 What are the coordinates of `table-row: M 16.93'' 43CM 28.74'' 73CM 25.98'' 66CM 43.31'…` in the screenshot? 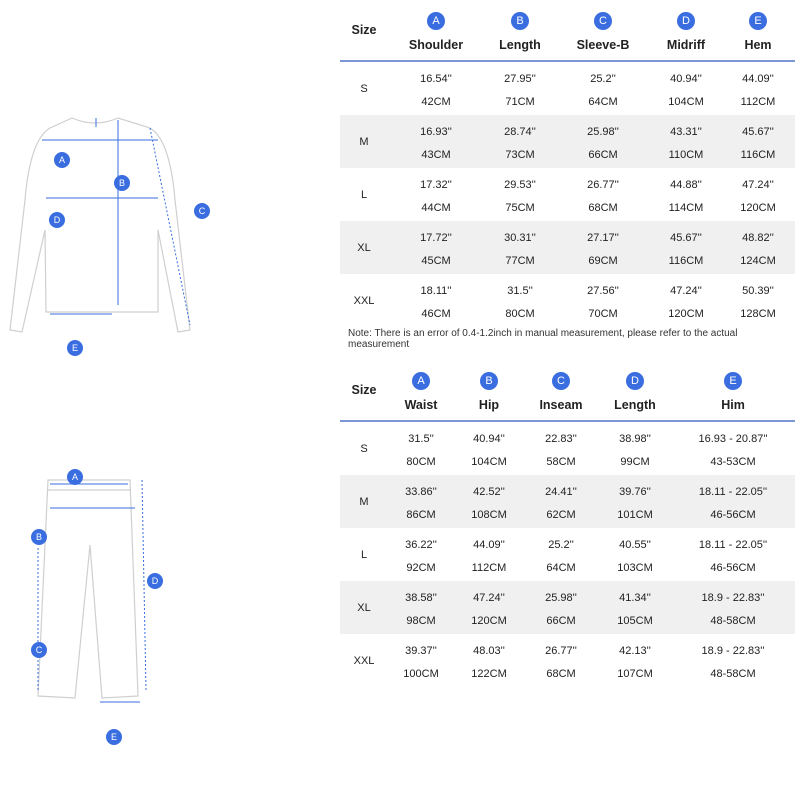 It's located at (567, 141).